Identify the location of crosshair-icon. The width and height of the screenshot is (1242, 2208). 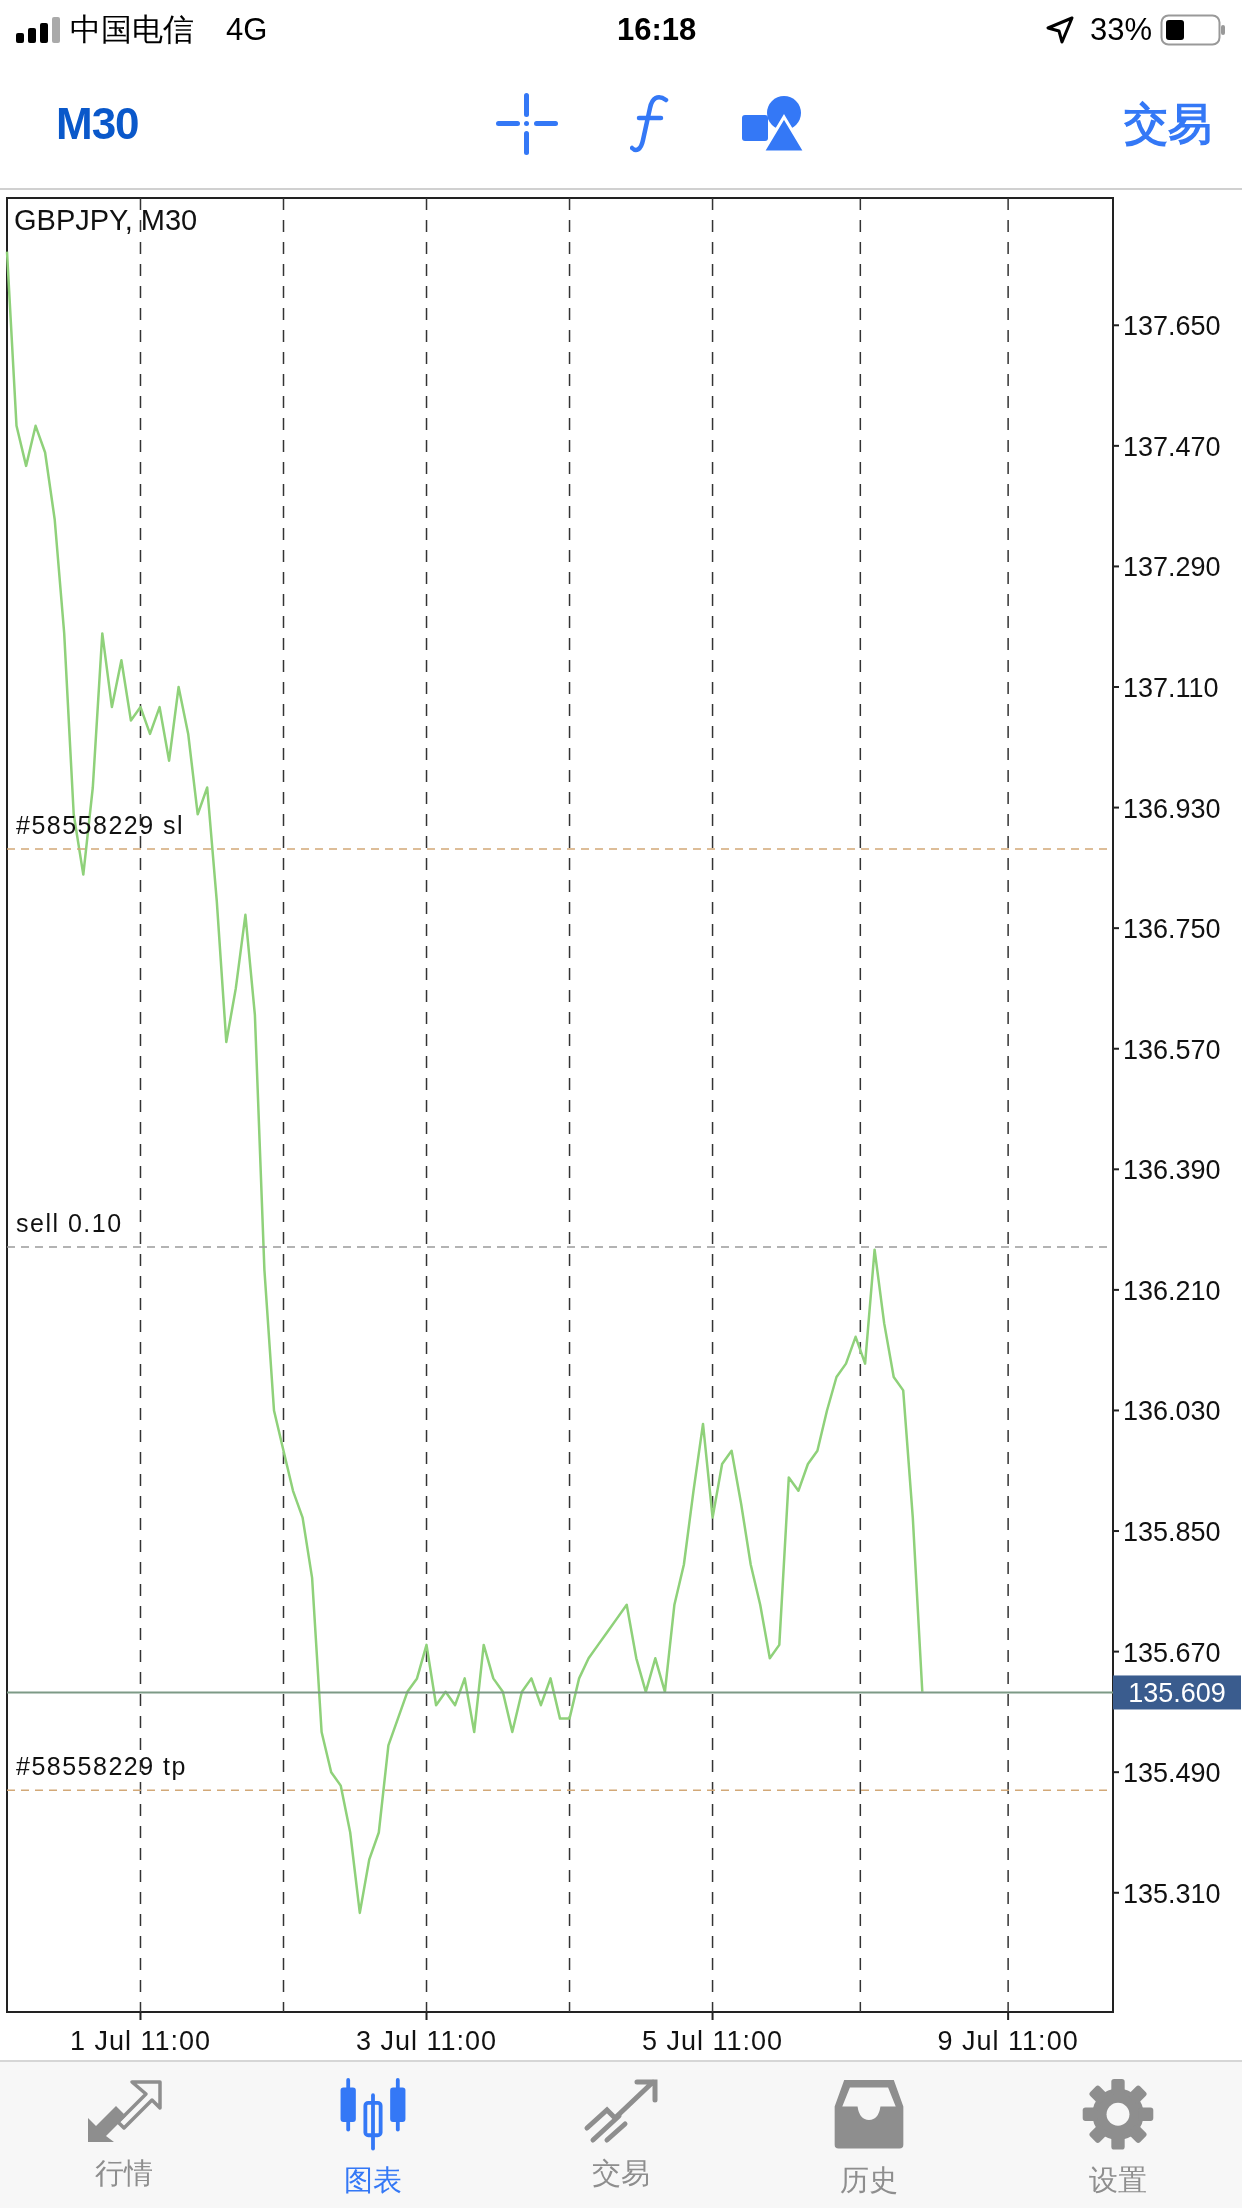
(527, 124).